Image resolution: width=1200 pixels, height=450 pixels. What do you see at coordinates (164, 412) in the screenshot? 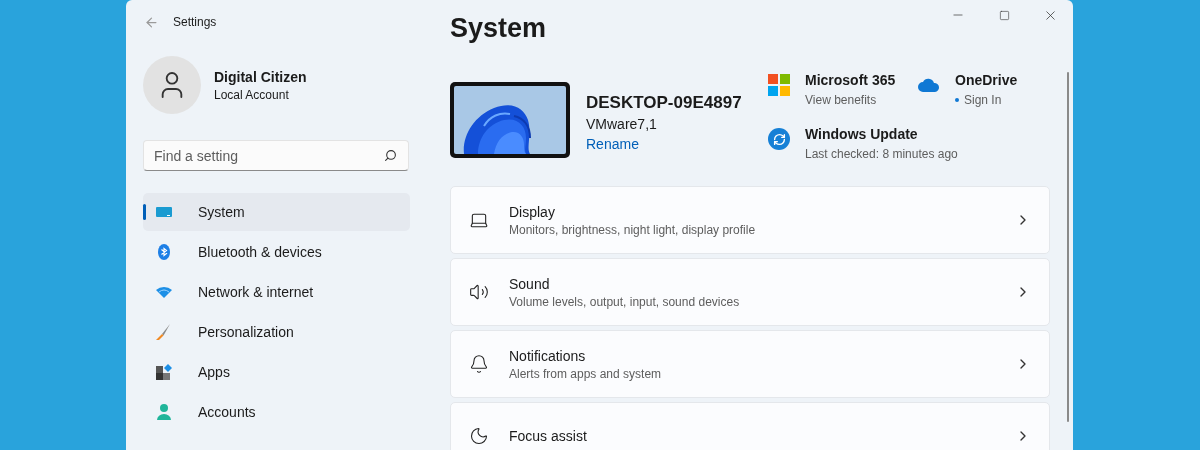
I see `person-icon` at bounding box center [164, 412].